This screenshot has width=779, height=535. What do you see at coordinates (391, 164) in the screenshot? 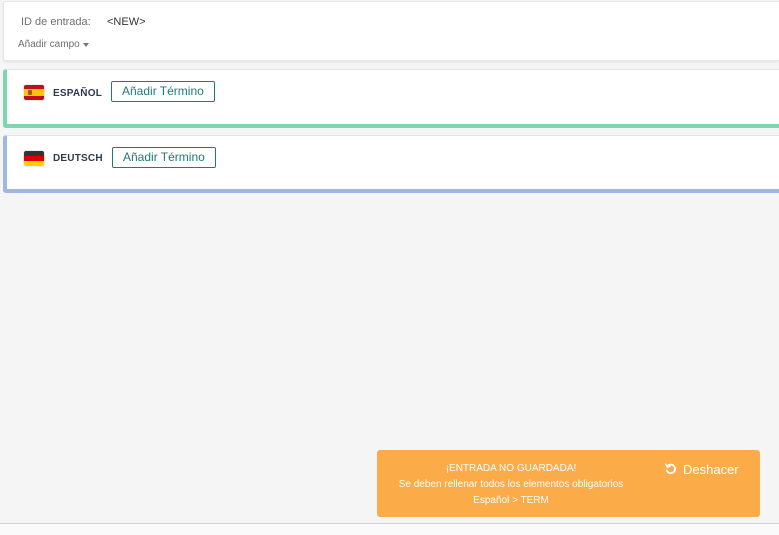
I see `language-section-german: DEUTSCH Añadir Término` at bounding box center [391, 164].